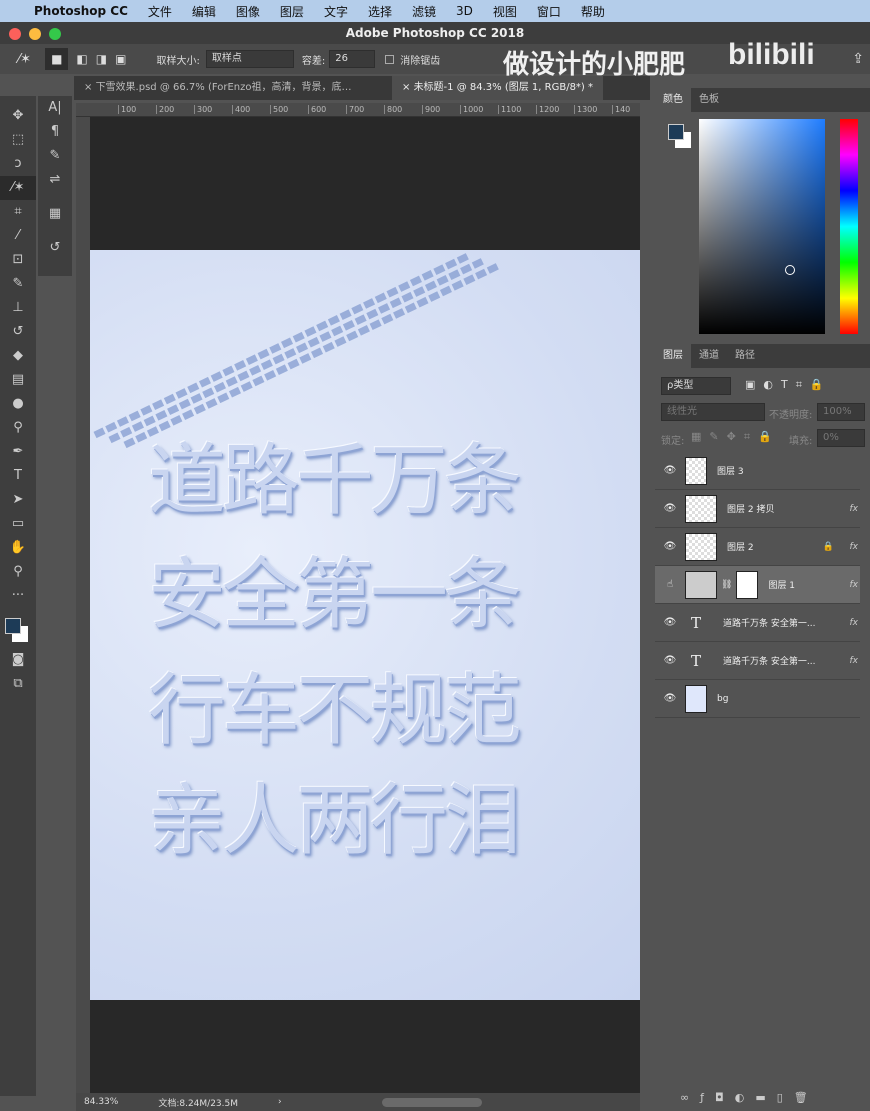 The height and width of the screenshot is (1111, 870). Describe the element at coordinates (464, 11) in the screenshot. I see `menu-3d: 3D` at that location.